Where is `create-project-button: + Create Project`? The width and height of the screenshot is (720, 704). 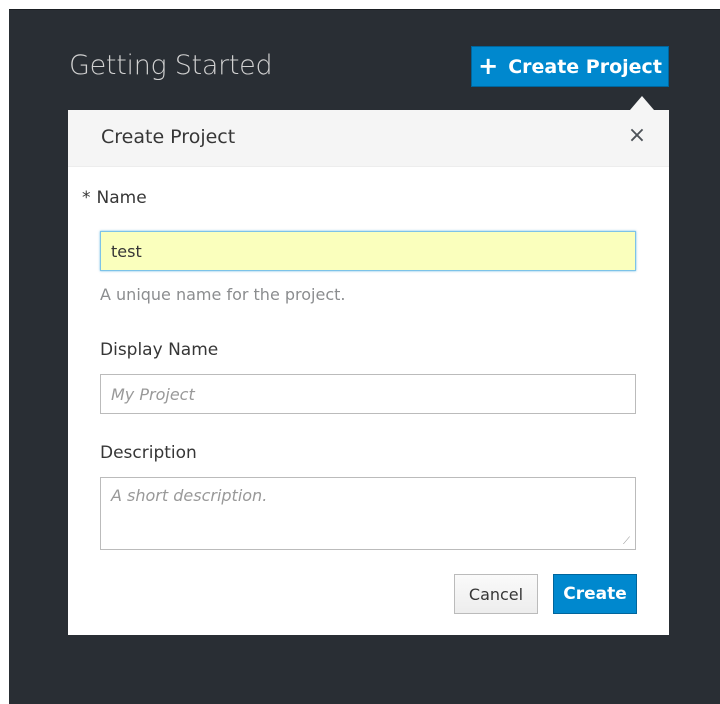 create-project-button: + Create Project is located at coordinates (570, 66).